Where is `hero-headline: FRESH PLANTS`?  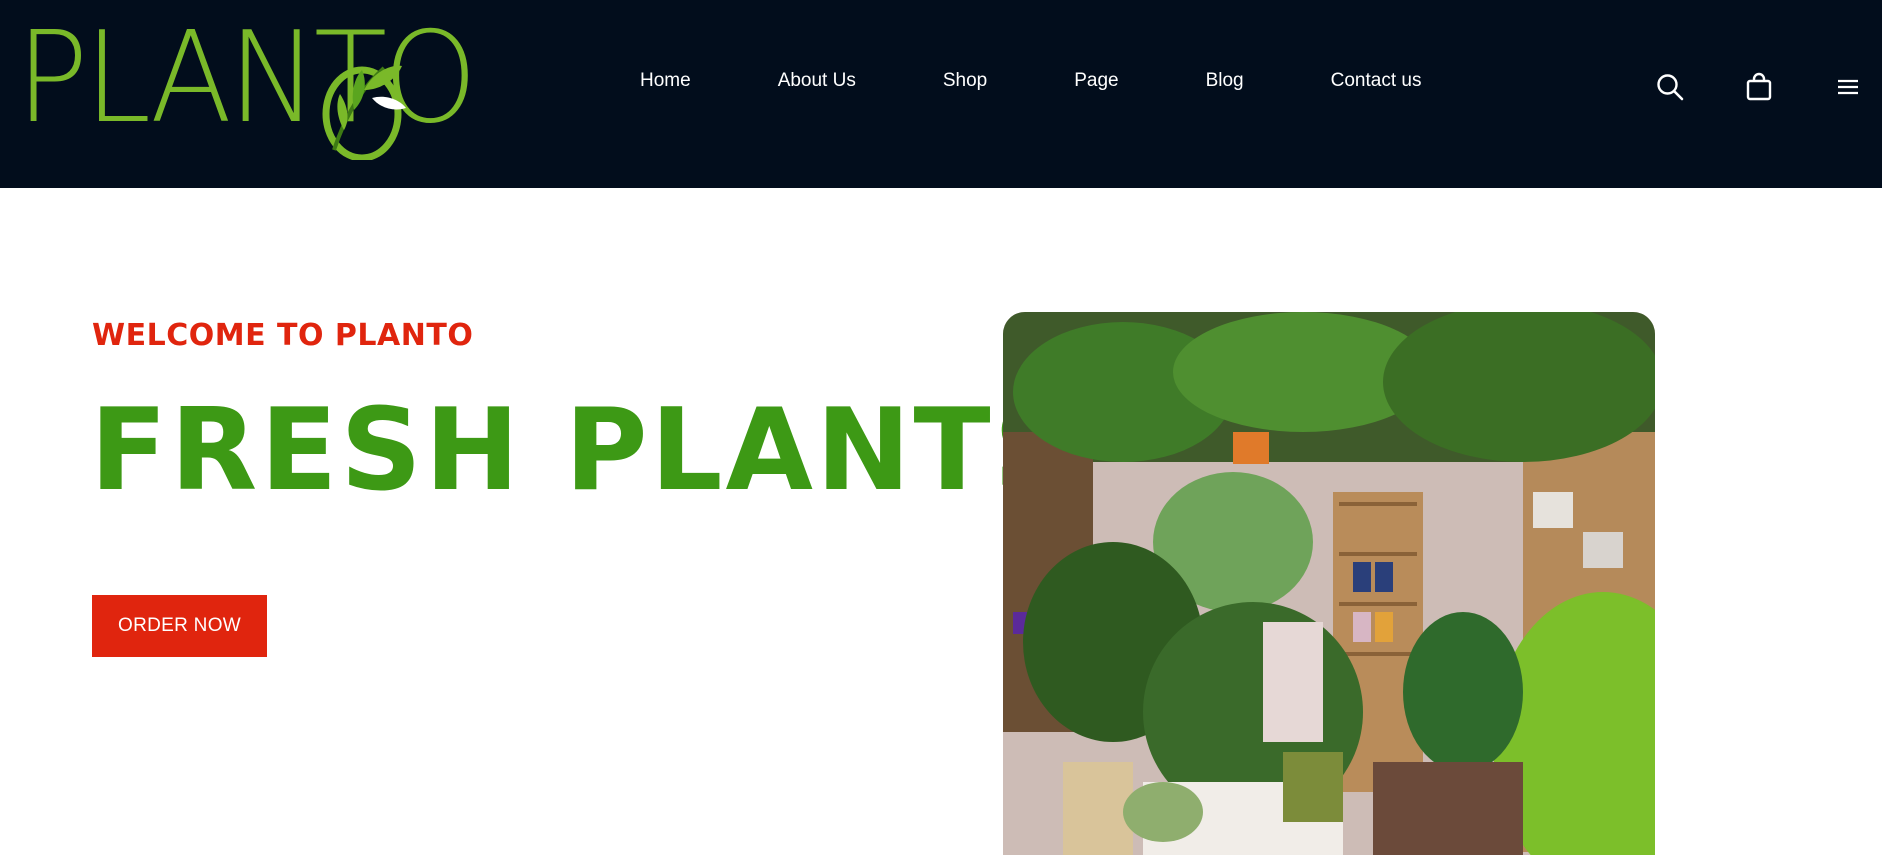
hero-headline: FRESH PLANTS is located at coordinates (584, 450).